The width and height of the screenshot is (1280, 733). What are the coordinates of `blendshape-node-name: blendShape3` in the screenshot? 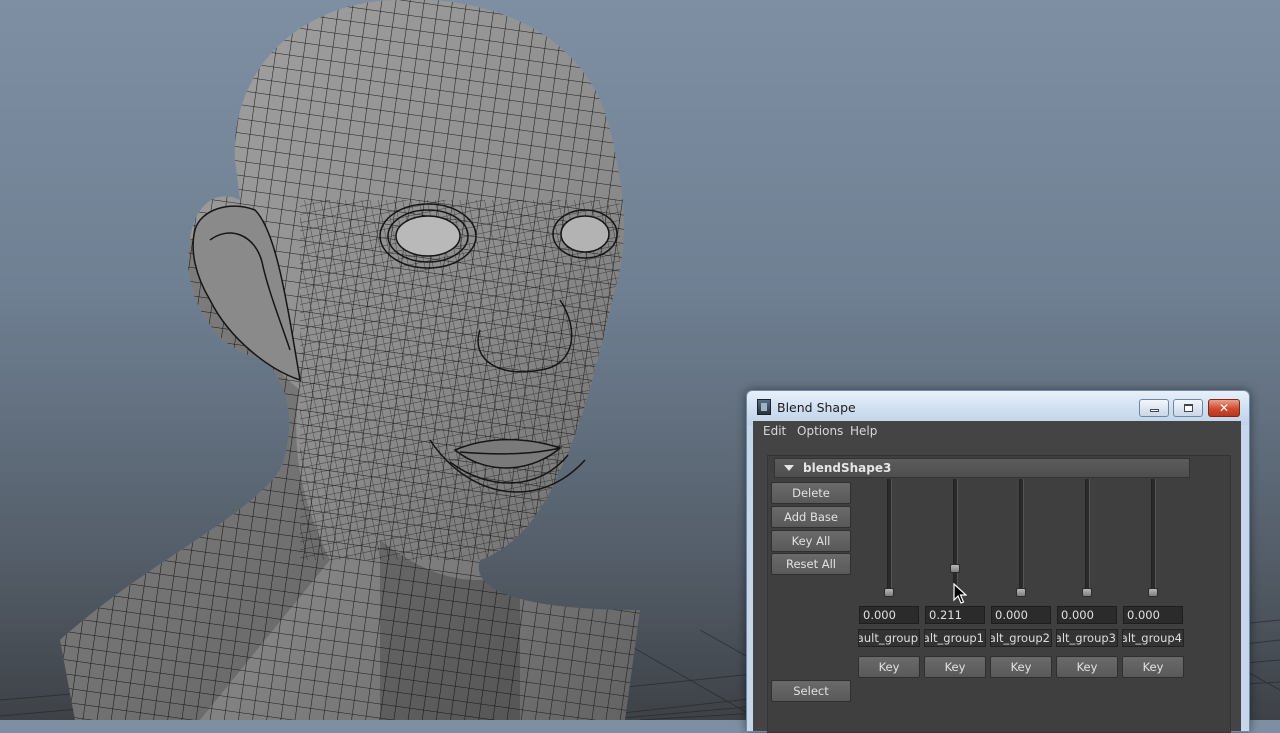 It's located at (847, 468).